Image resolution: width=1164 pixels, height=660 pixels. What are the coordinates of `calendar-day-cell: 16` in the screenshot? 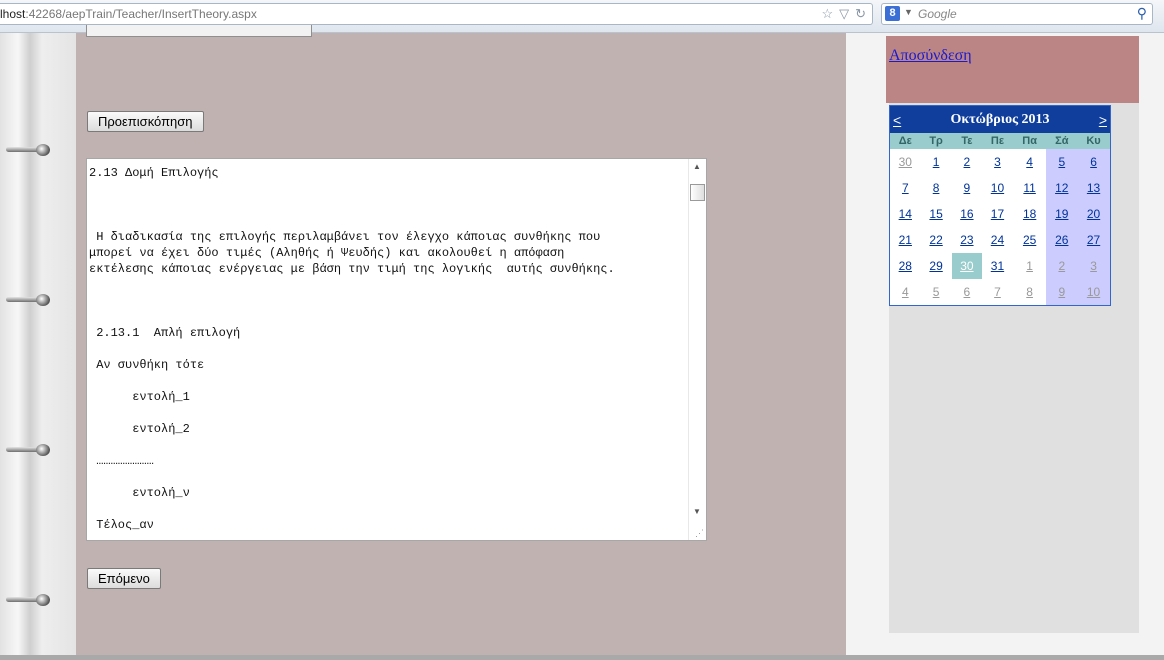 It's located at (967, 214).